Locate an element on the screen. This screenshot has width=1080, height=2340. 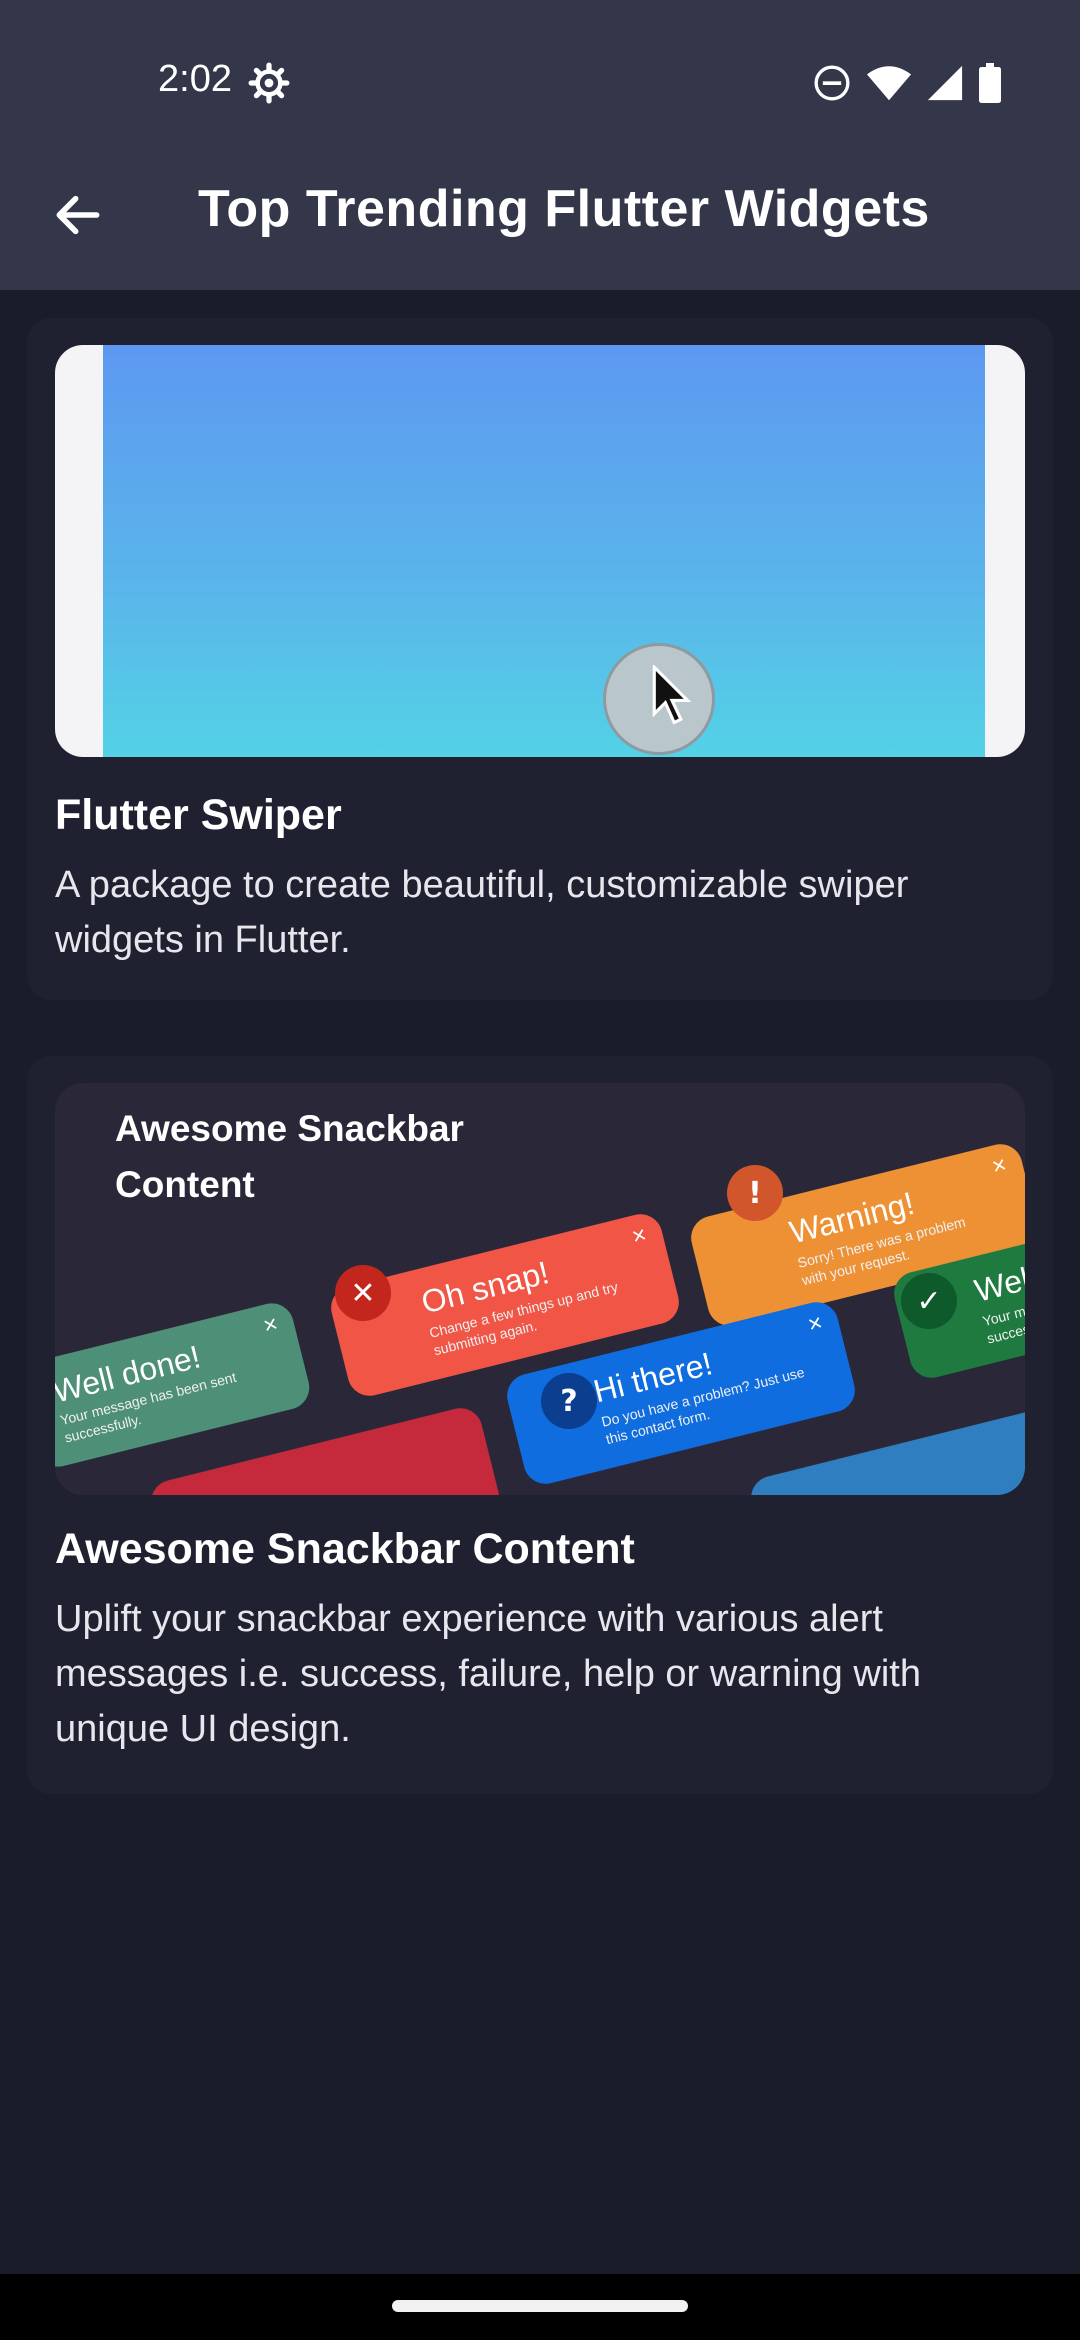
swiper-preview-panel is located at coordinates (544, 551).